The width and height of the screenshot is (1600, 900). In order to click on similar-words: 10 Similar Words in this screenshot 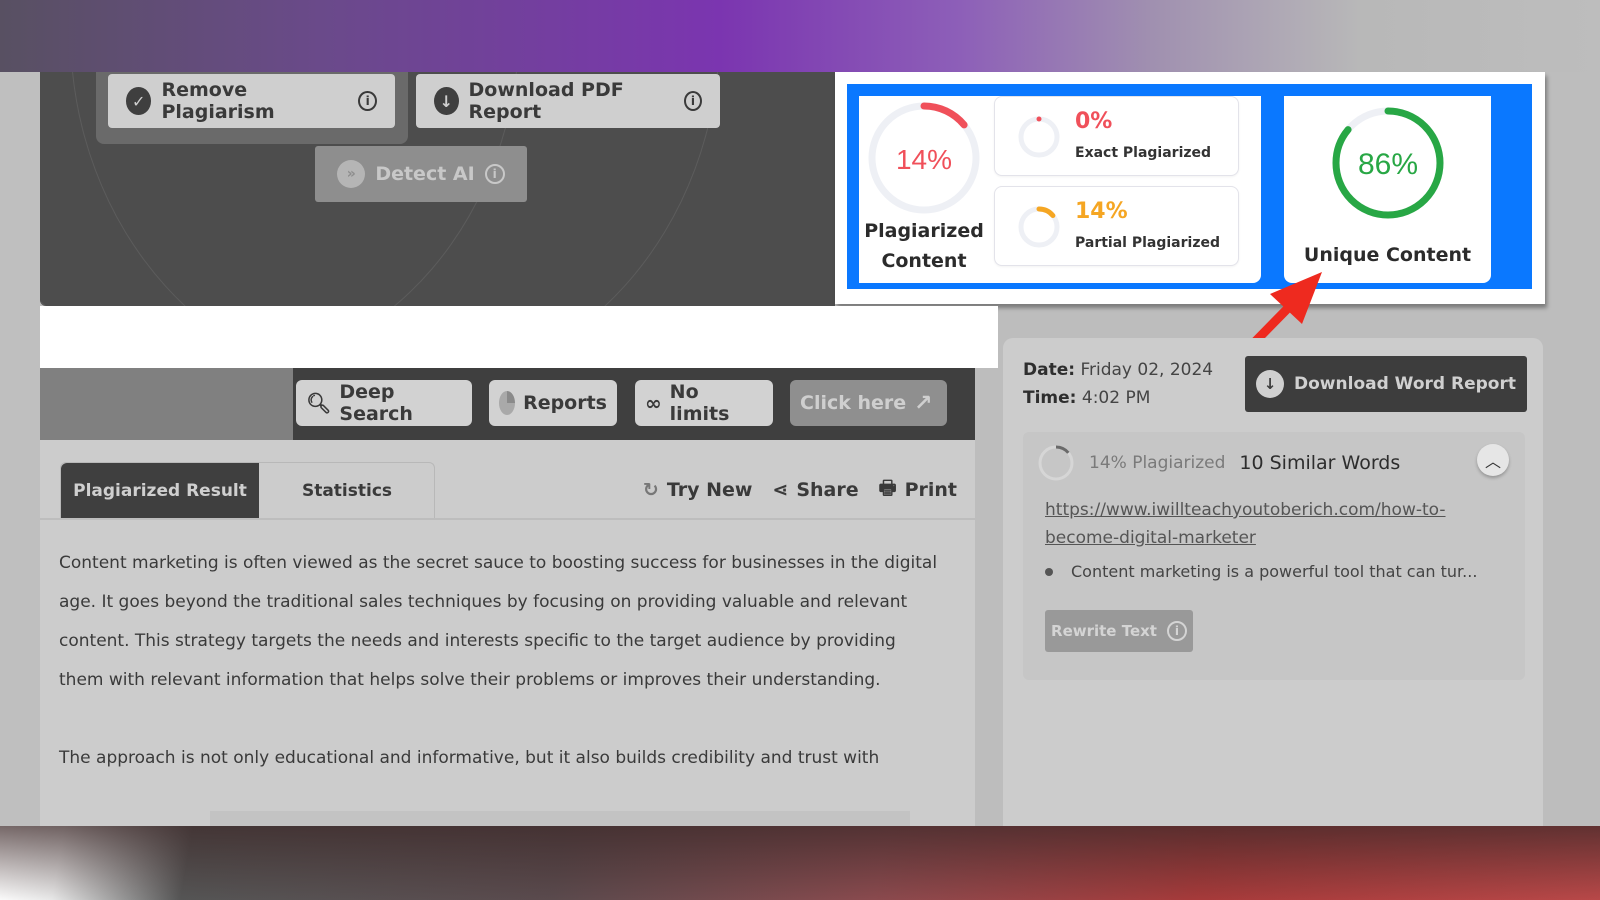, I will do `click(1320, 463)`.